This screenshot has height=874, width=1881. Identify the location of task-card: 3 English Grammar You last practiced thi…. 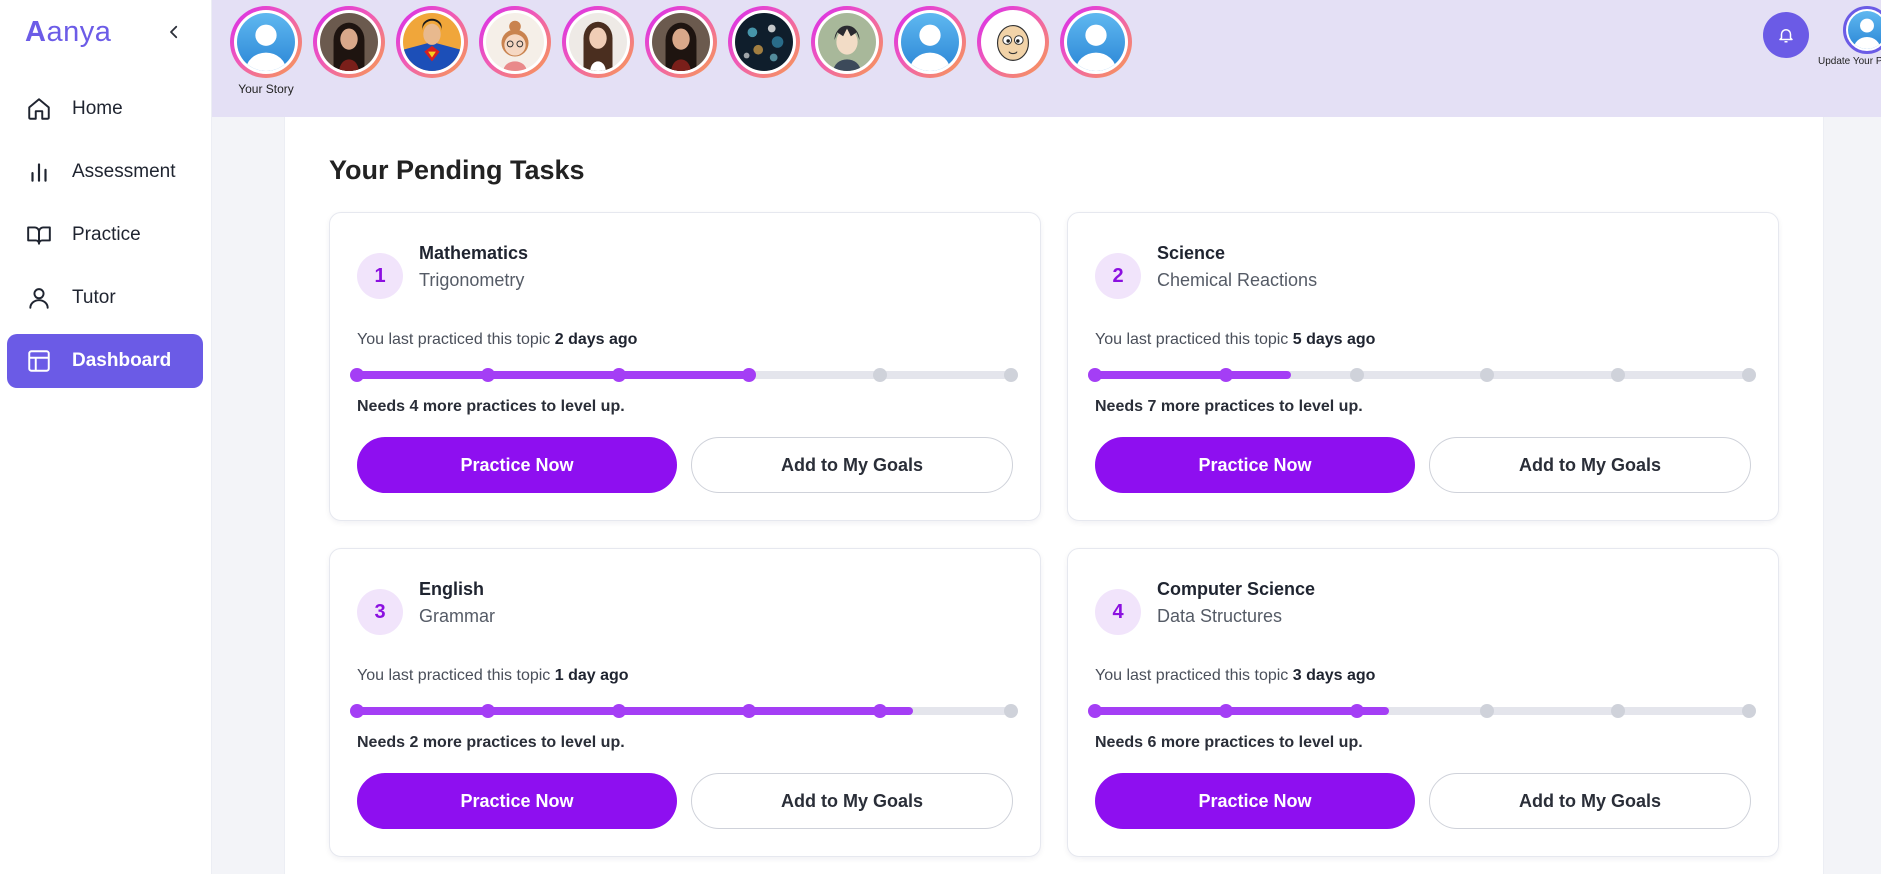
(685, 702).